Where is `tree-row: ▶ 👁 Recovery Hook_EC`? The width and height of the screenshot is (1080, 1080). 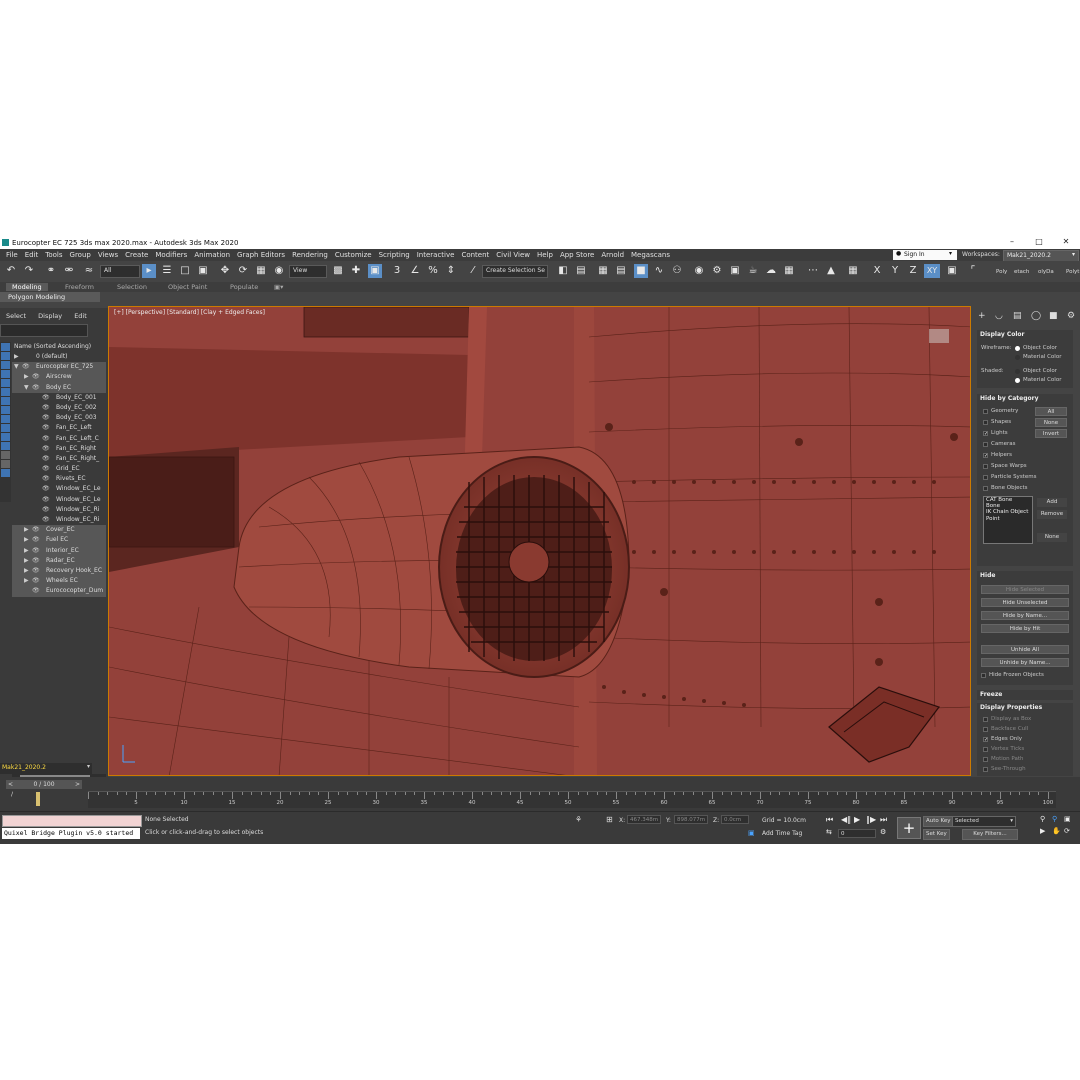
tree-row: ▶ 👁 Recovery Hook_EC is located at coordinates (59, 571).